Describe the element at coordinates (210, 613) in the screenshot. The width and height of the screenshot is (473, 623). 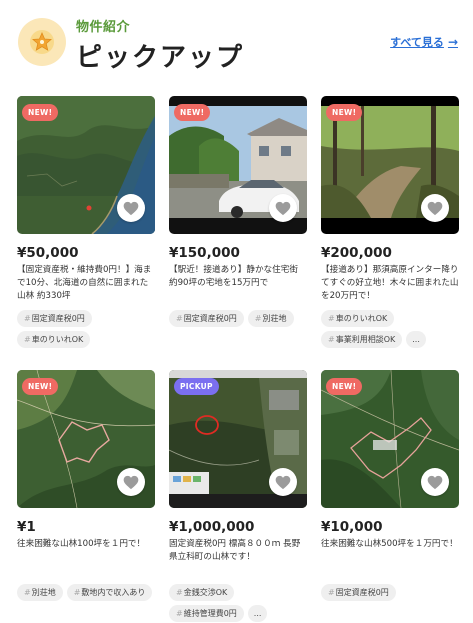
I see `tag-label: 維持管理費0円` at that location.